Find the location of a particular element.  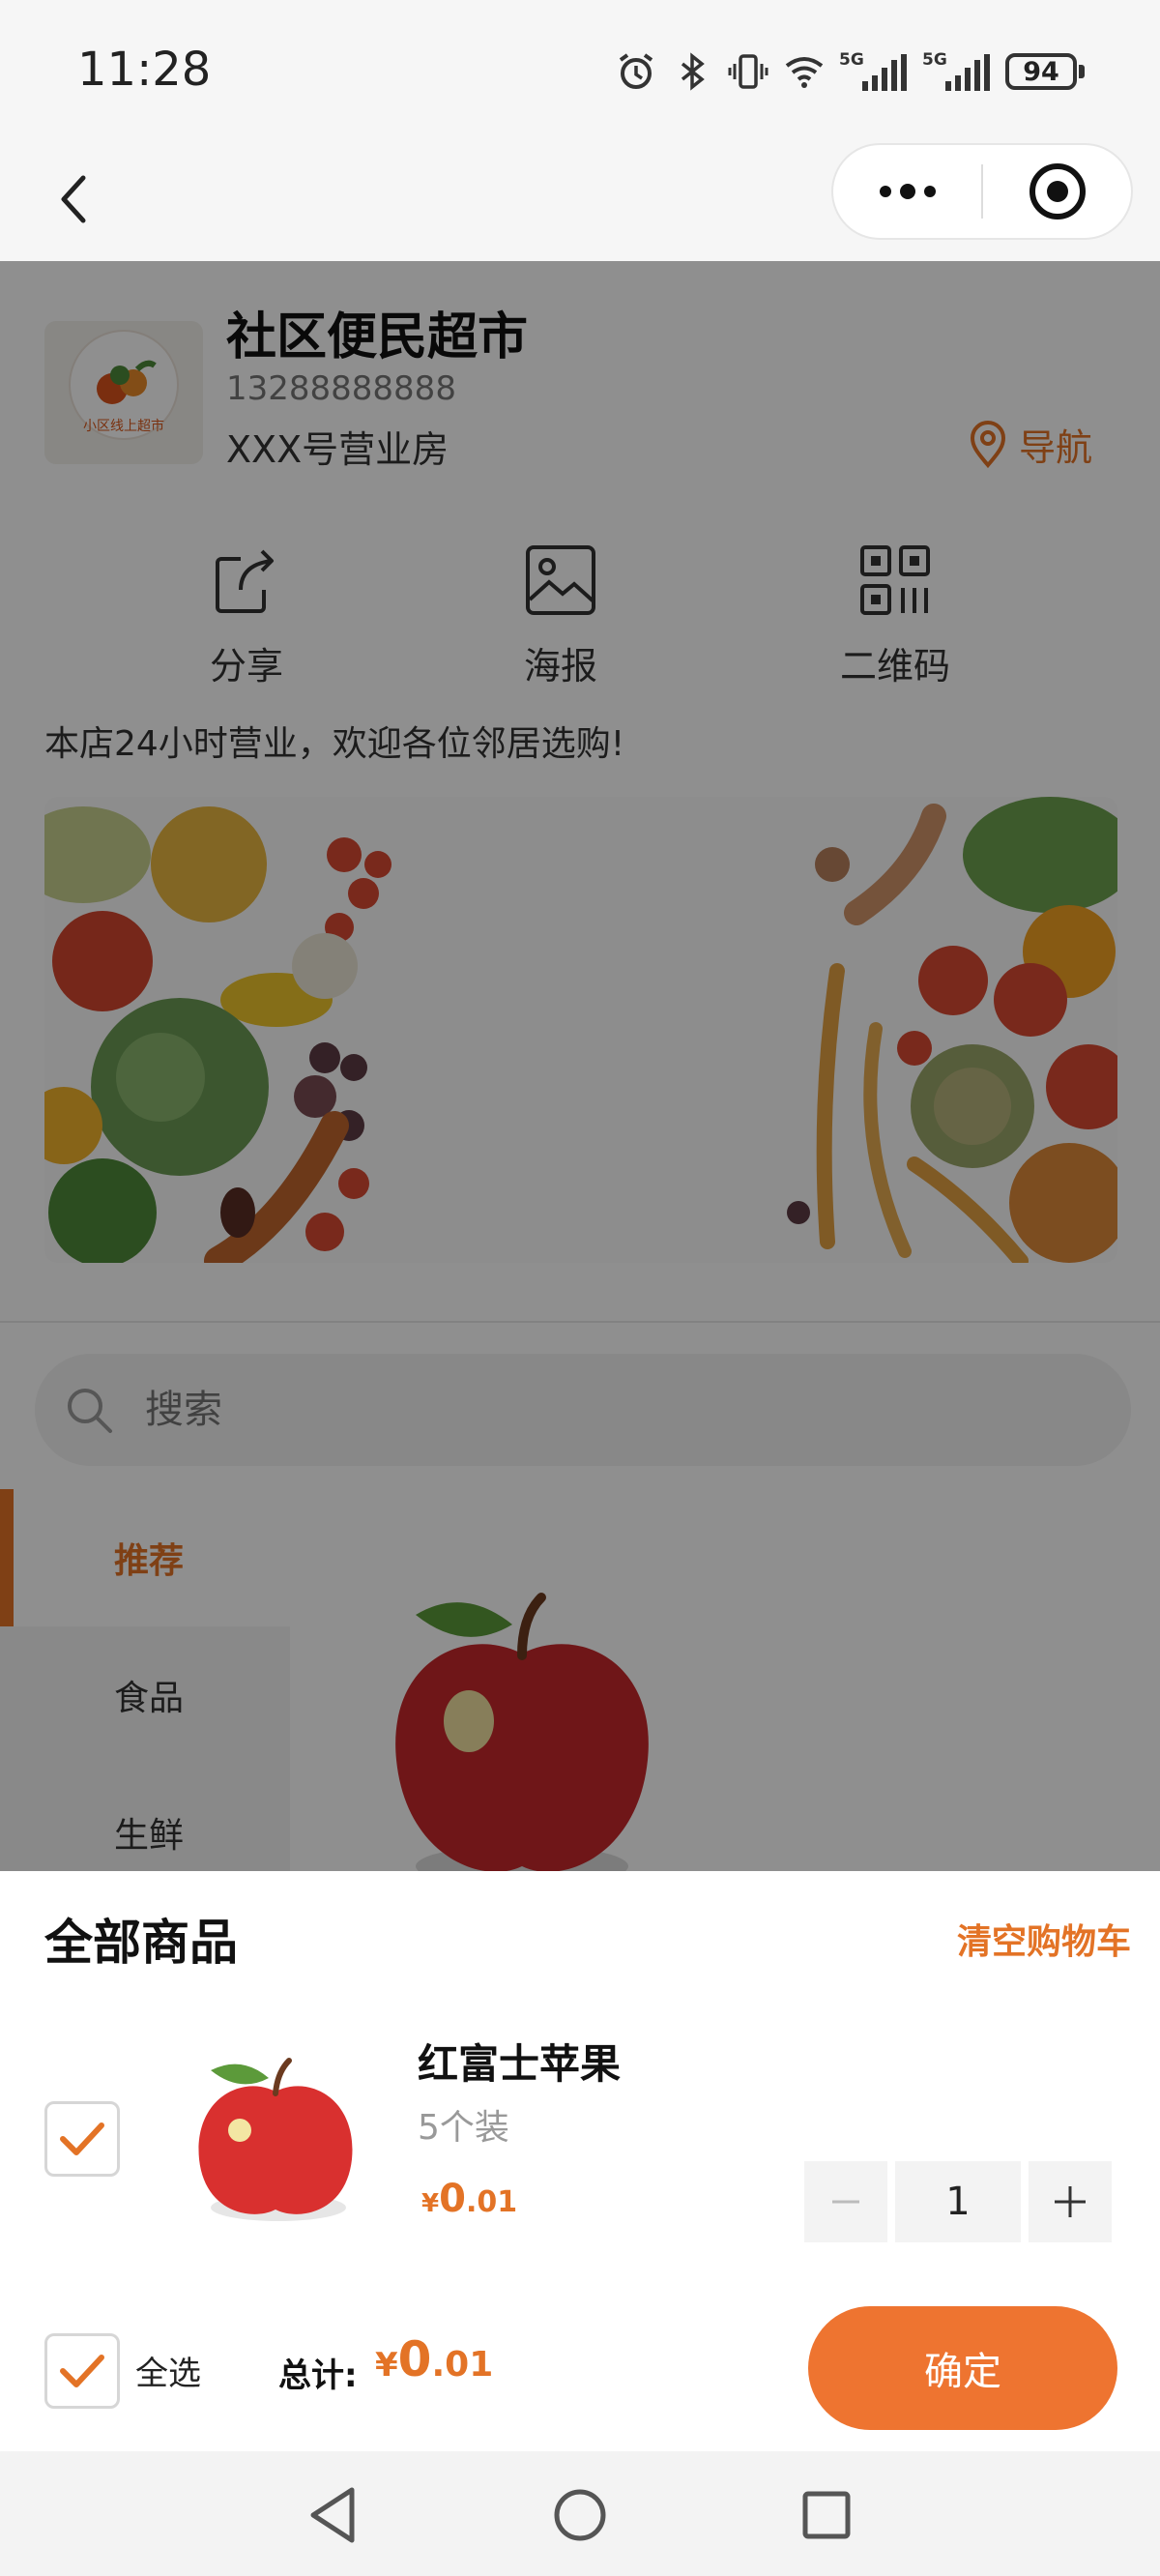

price-integer: 0 is located at coordinates (452, 2199).